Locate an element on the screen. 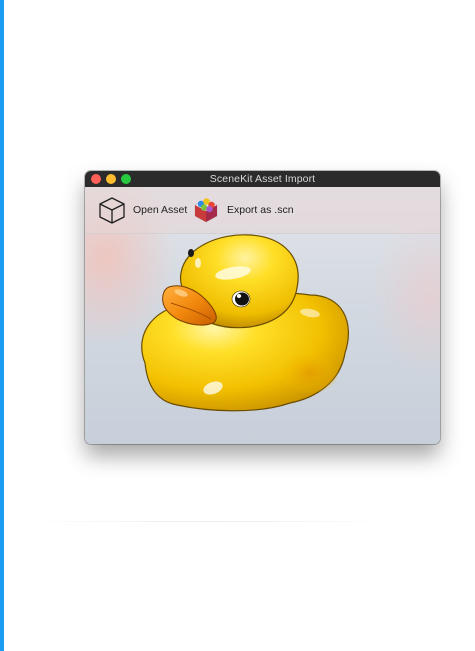  toolbar: Open Asset Export as .scn is located at coordinates (262, 210).